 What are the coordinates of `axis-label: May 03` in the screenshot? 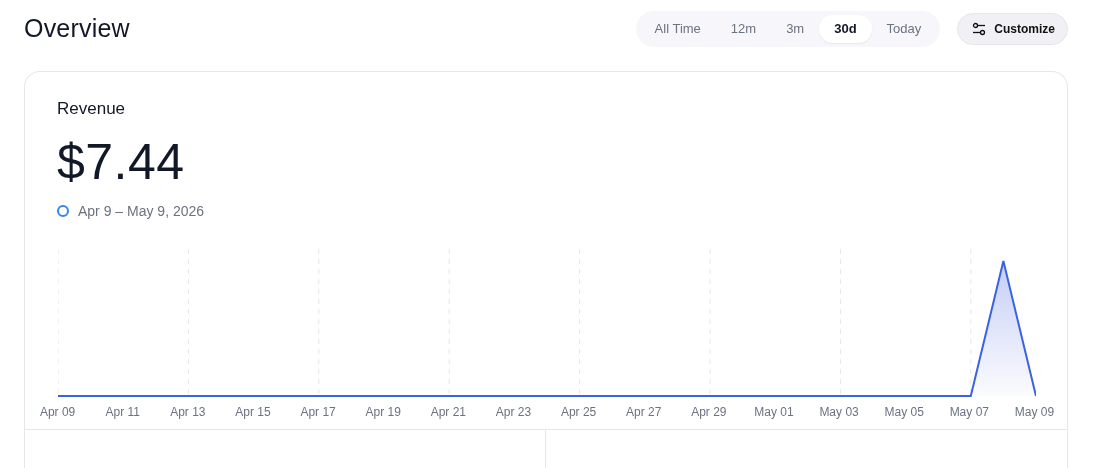 It's located at (839, 412).